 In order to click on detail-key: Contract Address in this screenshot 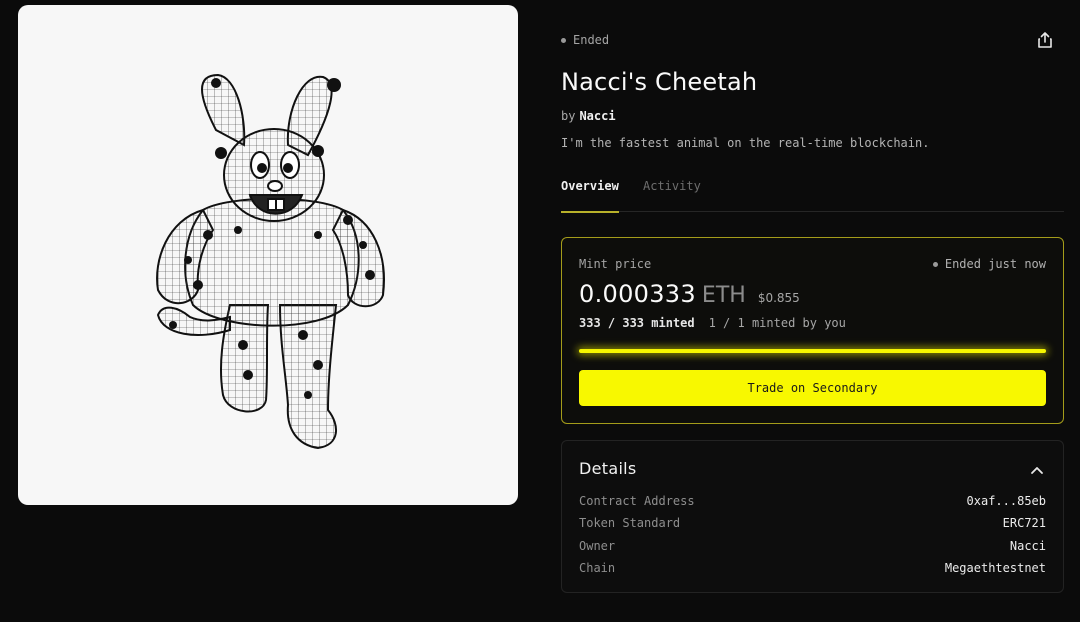, I will do `click(637, 501)`.